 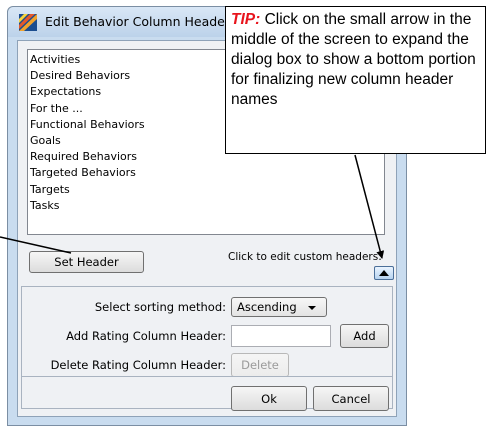 What do you see at coordinates (86, 262) in the screenshot?
I see `set-header-button: Set Header` at bounding box center [86, 262].